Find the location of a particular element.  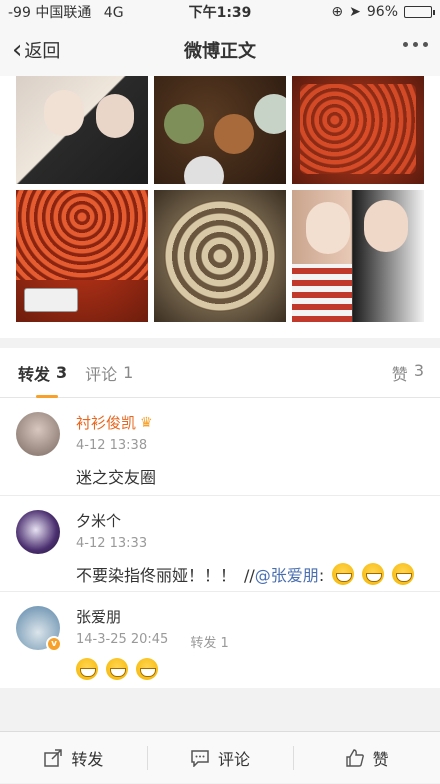

status-right: ⊕ ➤ 96% is located at coordinates (381, 12).